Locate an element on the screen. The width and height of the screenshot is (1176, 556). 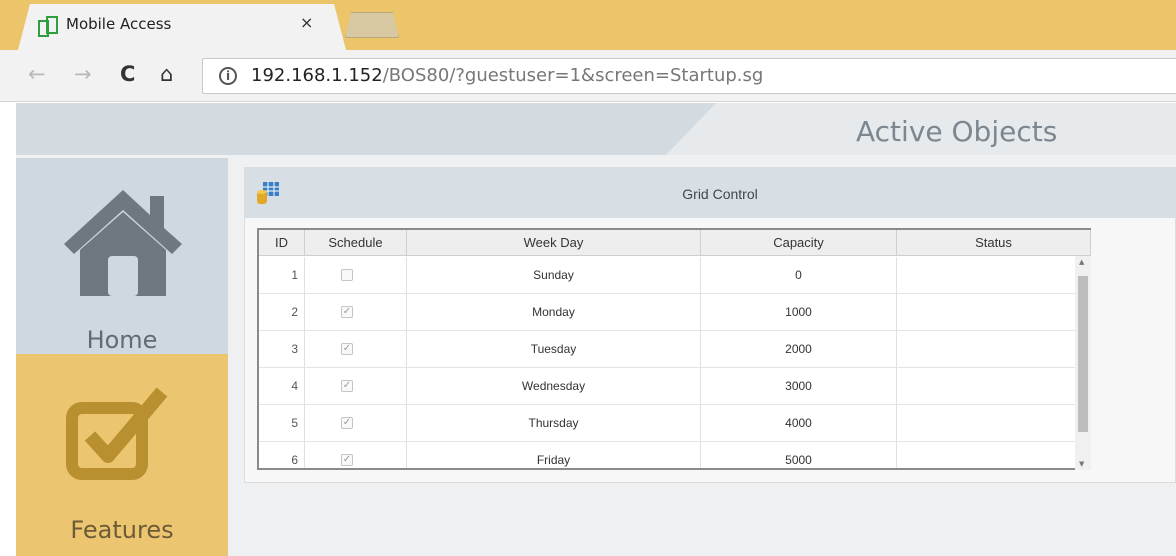
panel-title: Grid Control is located at coordinates (720, 194).